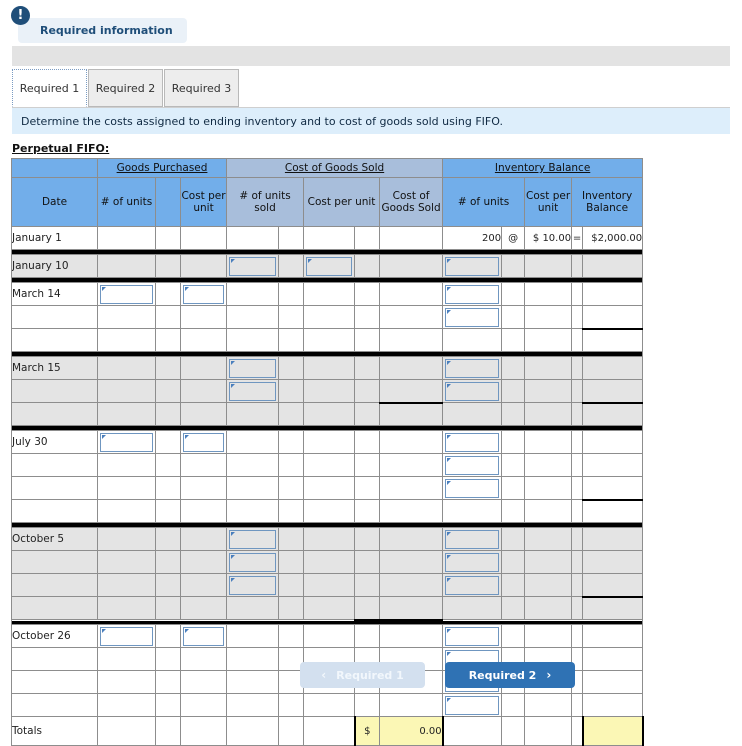 The image size is (742, 746). What do you see at coordinates (125, 88) in the screenshot?
I see `tab-required-2: Required 2` at bounding box center [125, 88].